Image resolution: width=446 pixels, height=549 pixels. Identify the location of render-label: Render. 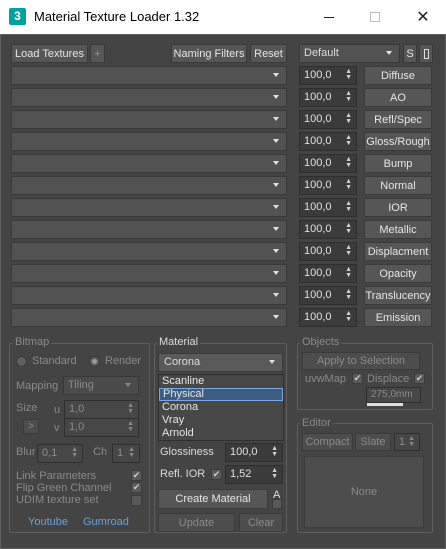
(123, 361).